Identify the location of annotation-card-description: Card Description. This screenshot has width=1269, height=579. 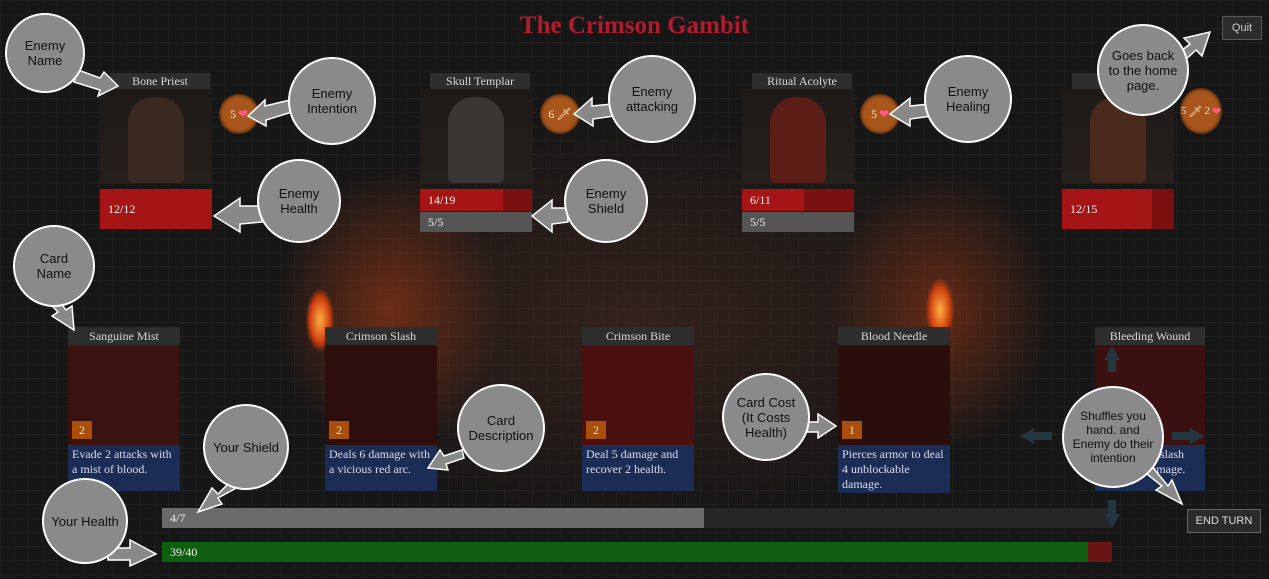
(501, 428).